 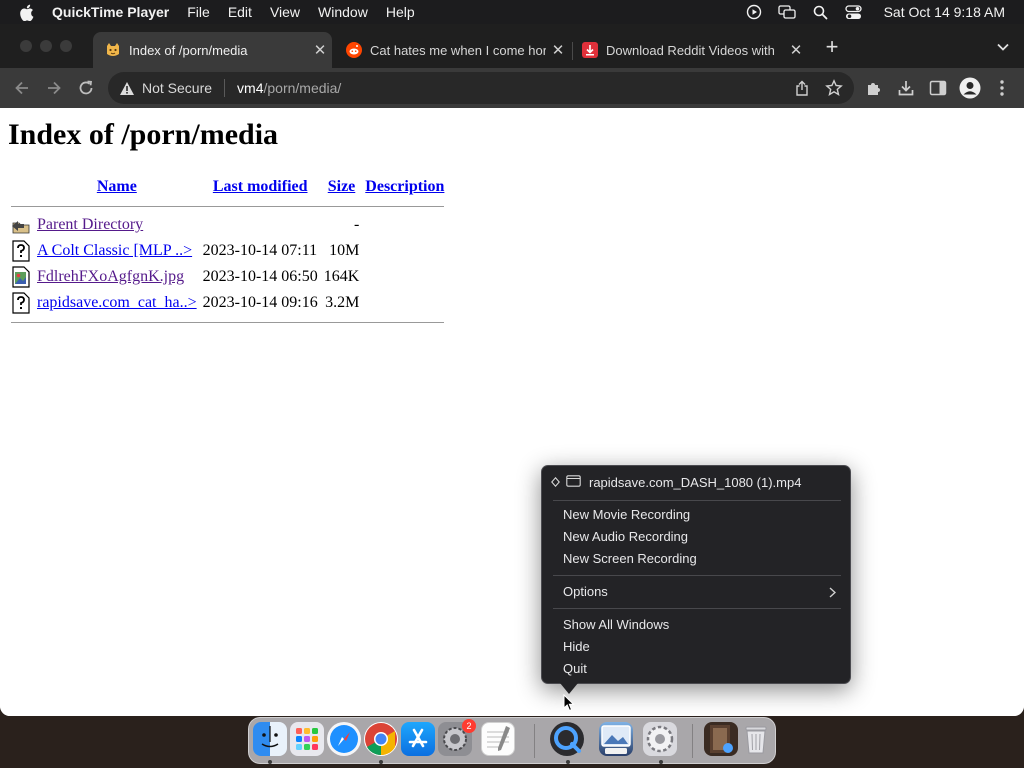 I want to click on reddit-icon, so click(x=354, y=50).